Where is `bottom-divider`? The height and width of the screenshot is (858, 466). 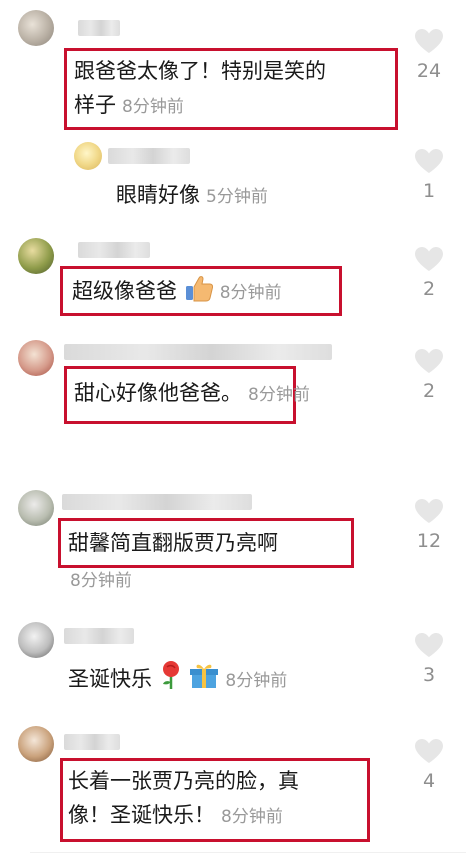
bottom-divider is located at coordinates (248, 852).